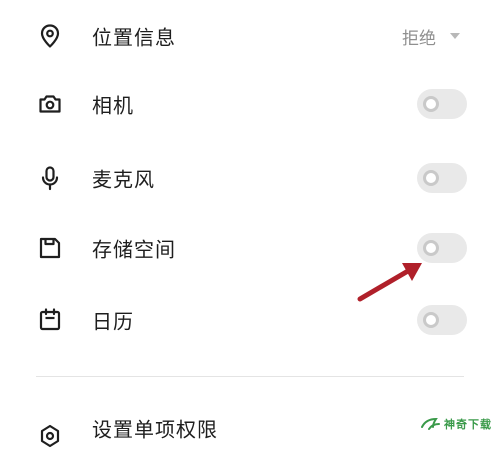 This screenshot has width=500, height=458. I want to click on permission-label-camera: 相机, so click(113, 105).